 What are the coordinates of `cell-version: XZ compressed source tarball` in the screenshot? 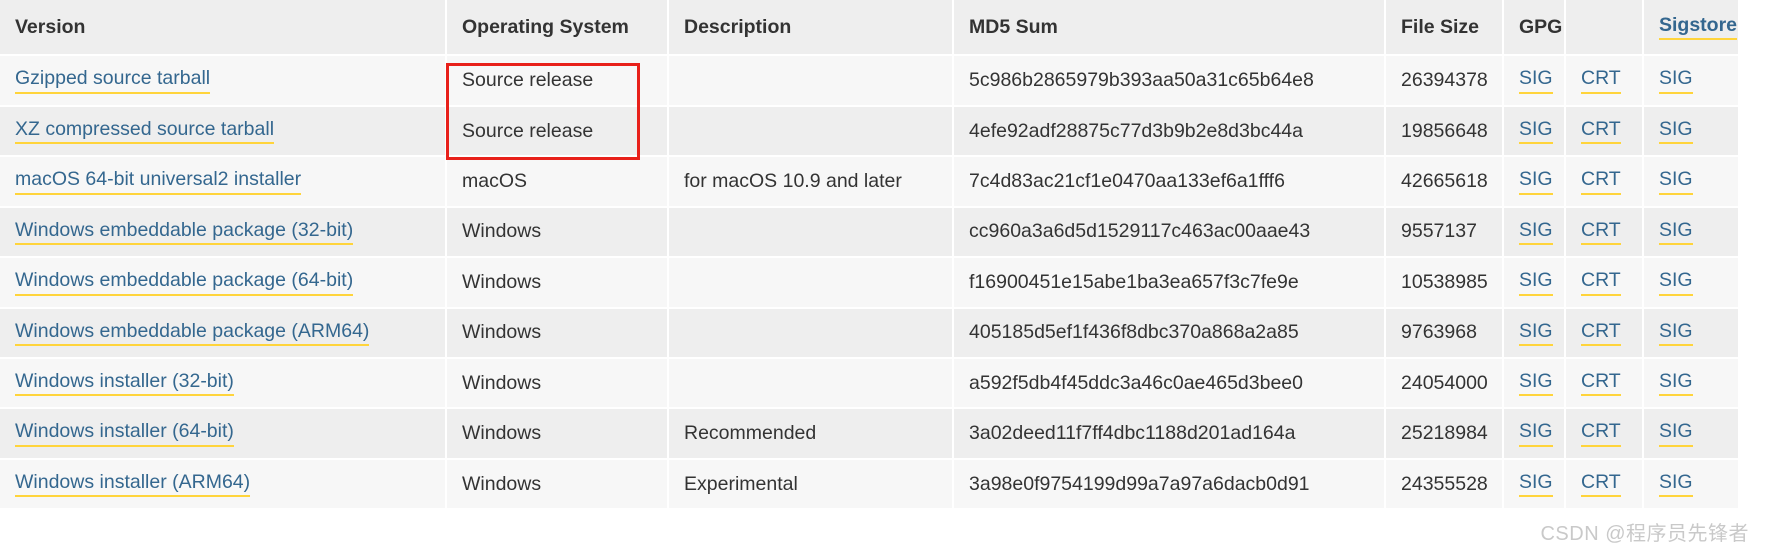 It's located at (223, 131).